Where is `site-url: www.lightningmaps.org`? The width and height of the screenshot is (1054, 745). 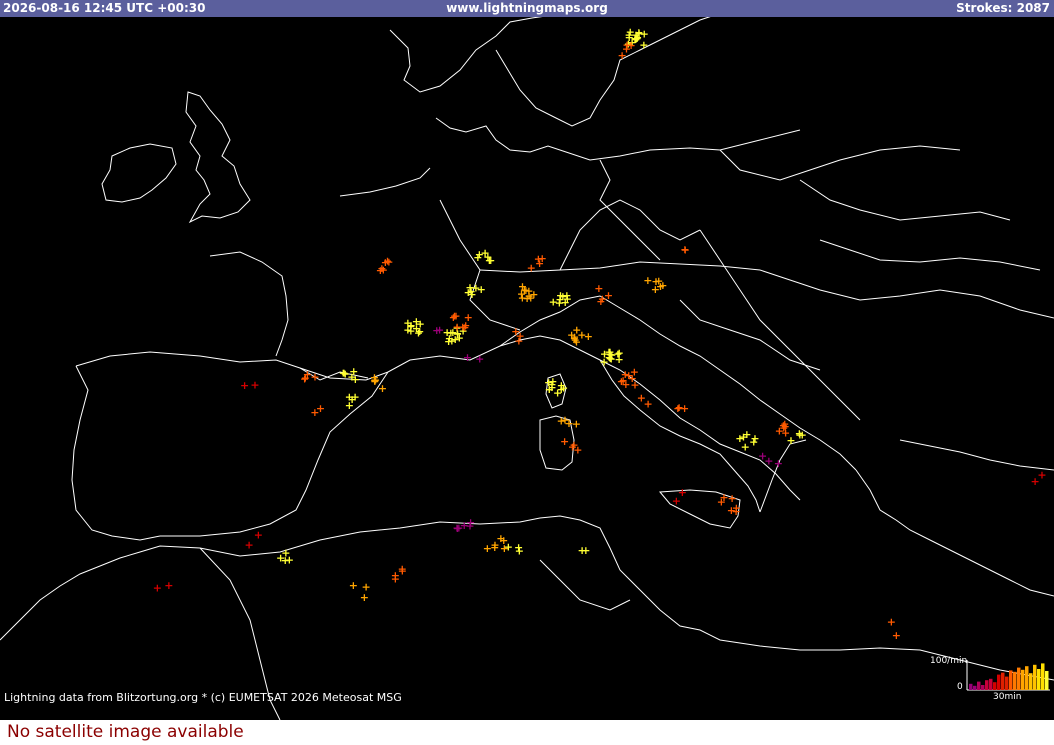 site-url: www.lightningmaps.org is located at coordinates (527, 8).